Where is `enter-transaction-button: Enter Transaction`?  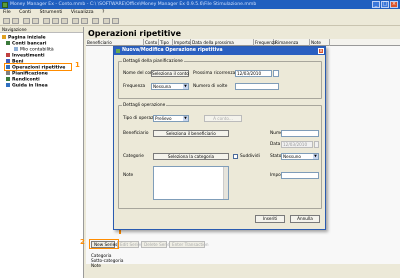
enter-transaction-button: Enter Transaction is located at coordinates (189, 244).